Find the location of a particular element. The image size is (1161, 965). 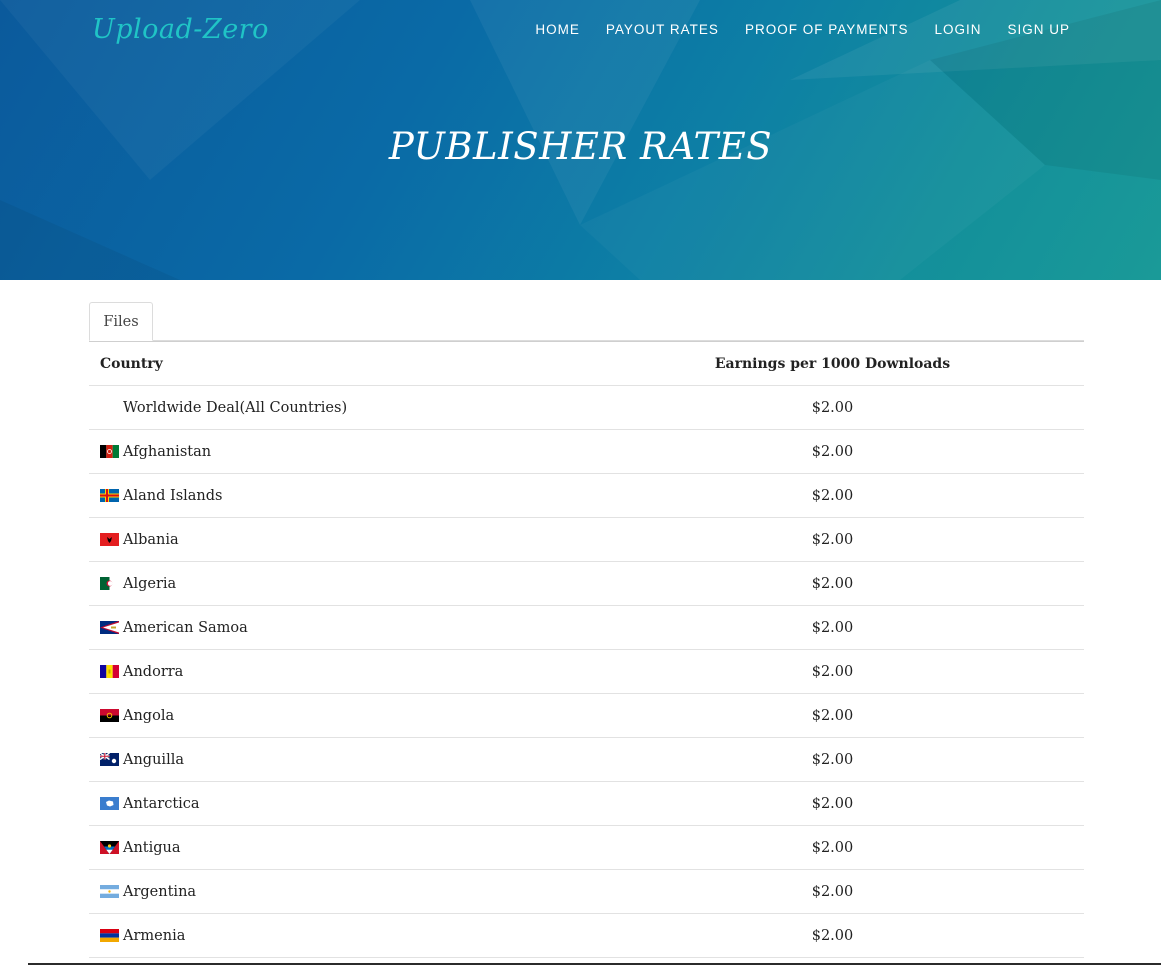

table-row: Antigua $2.00 is located at coordinates (586, 847).